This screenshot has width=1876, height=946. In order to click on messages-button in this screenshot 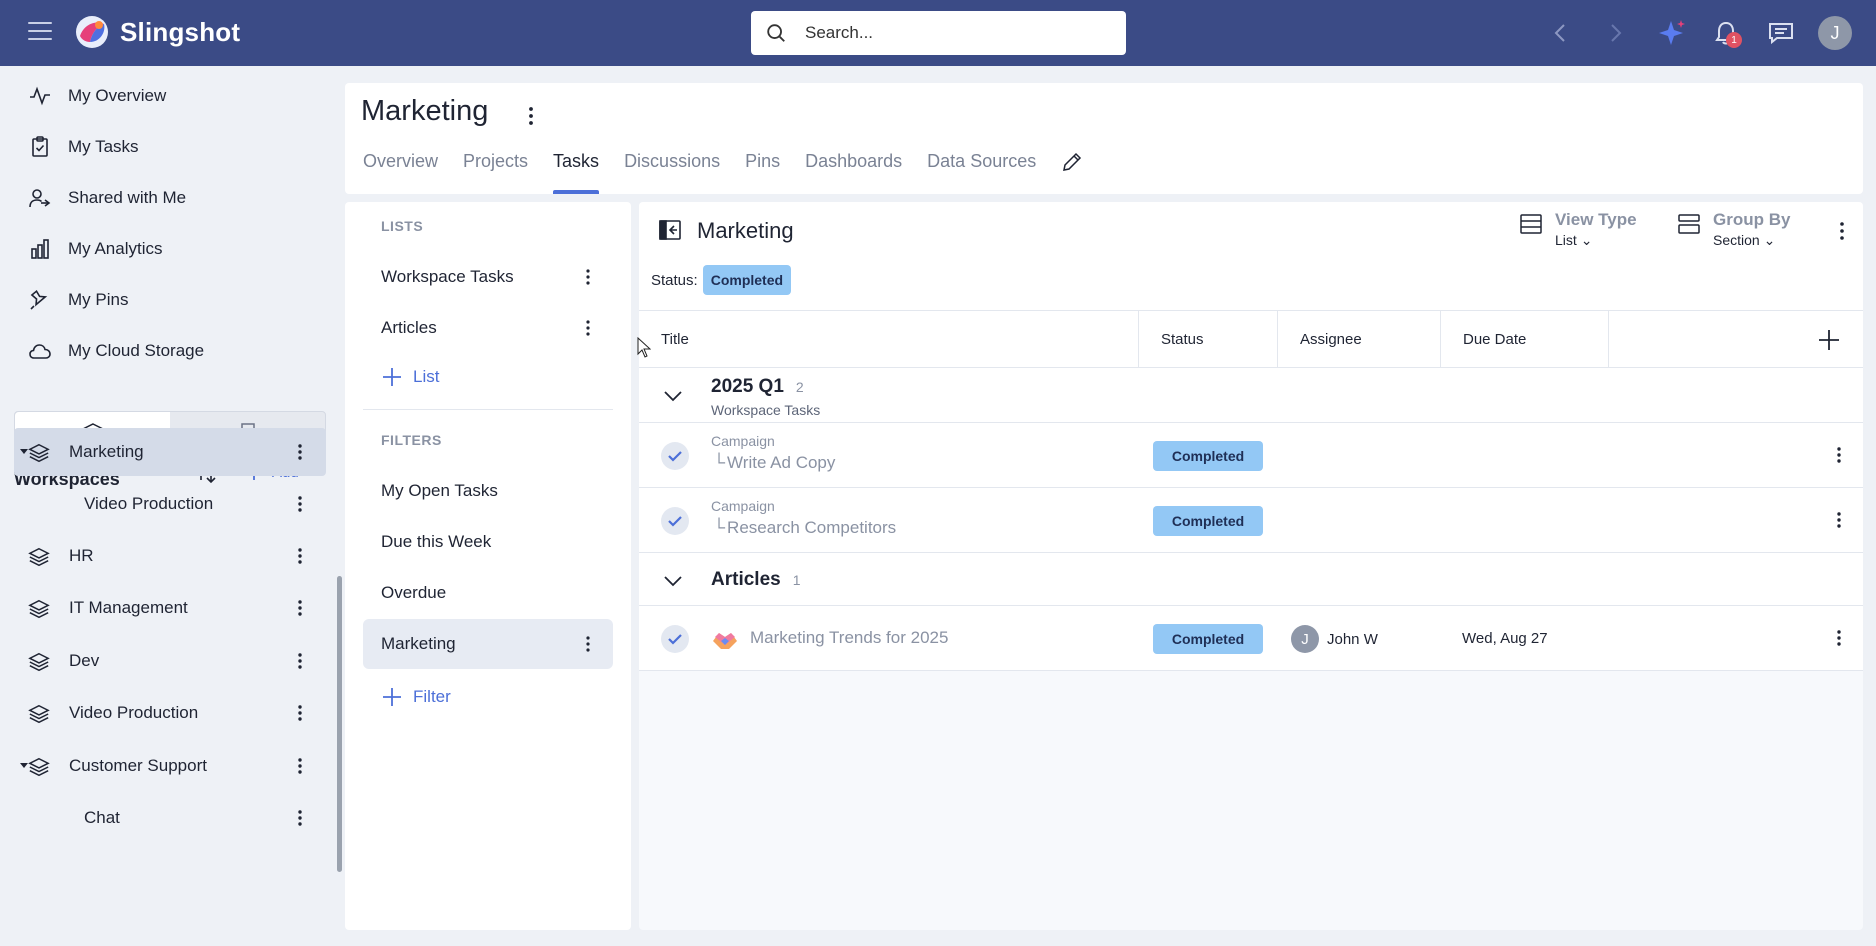, I will do `click(1781, 33)`.